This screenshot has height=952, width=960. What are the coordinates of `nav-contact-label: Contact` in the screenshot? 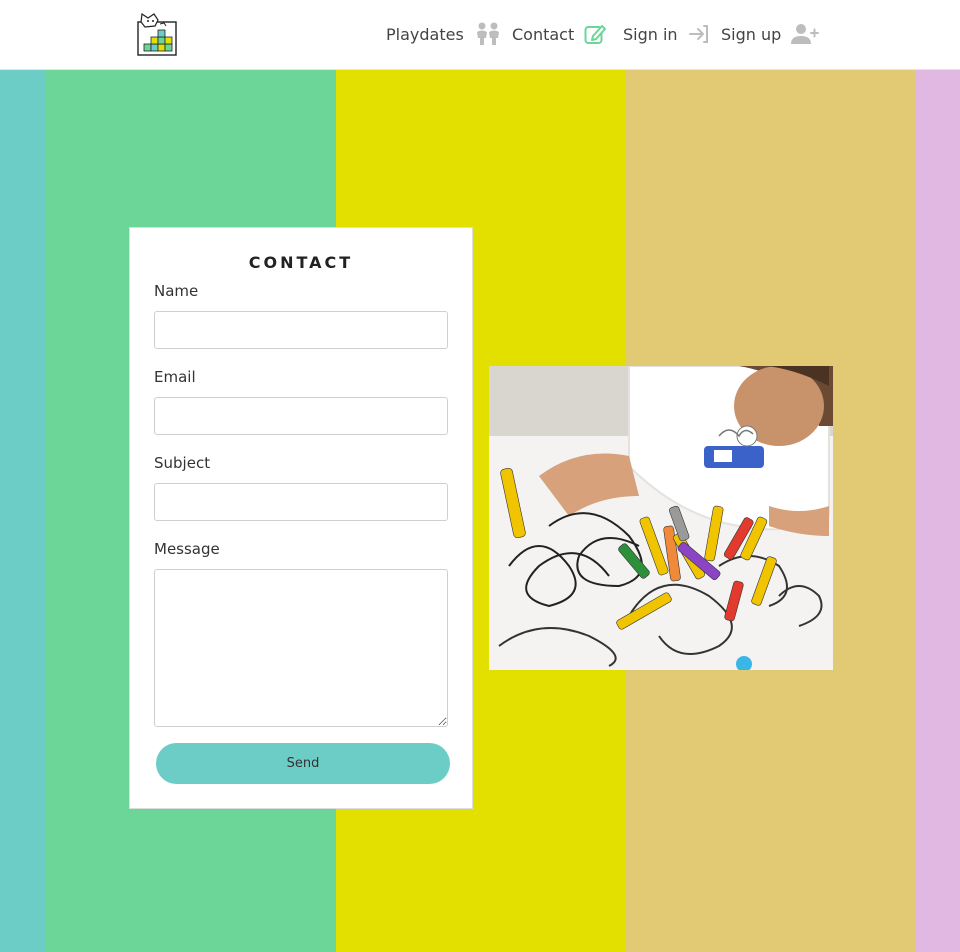 It's located at (543, 34).